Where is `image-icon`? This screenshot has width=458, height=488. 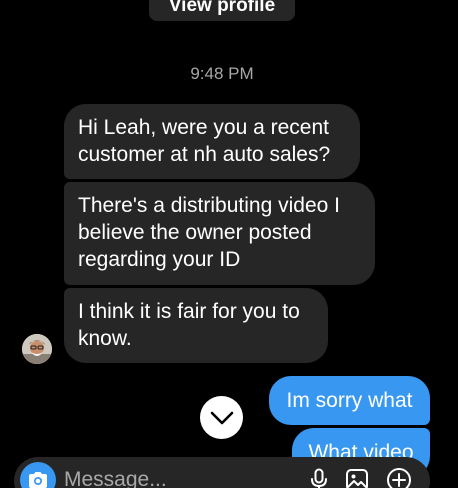
image-icon is located at coordinates (357, 478).